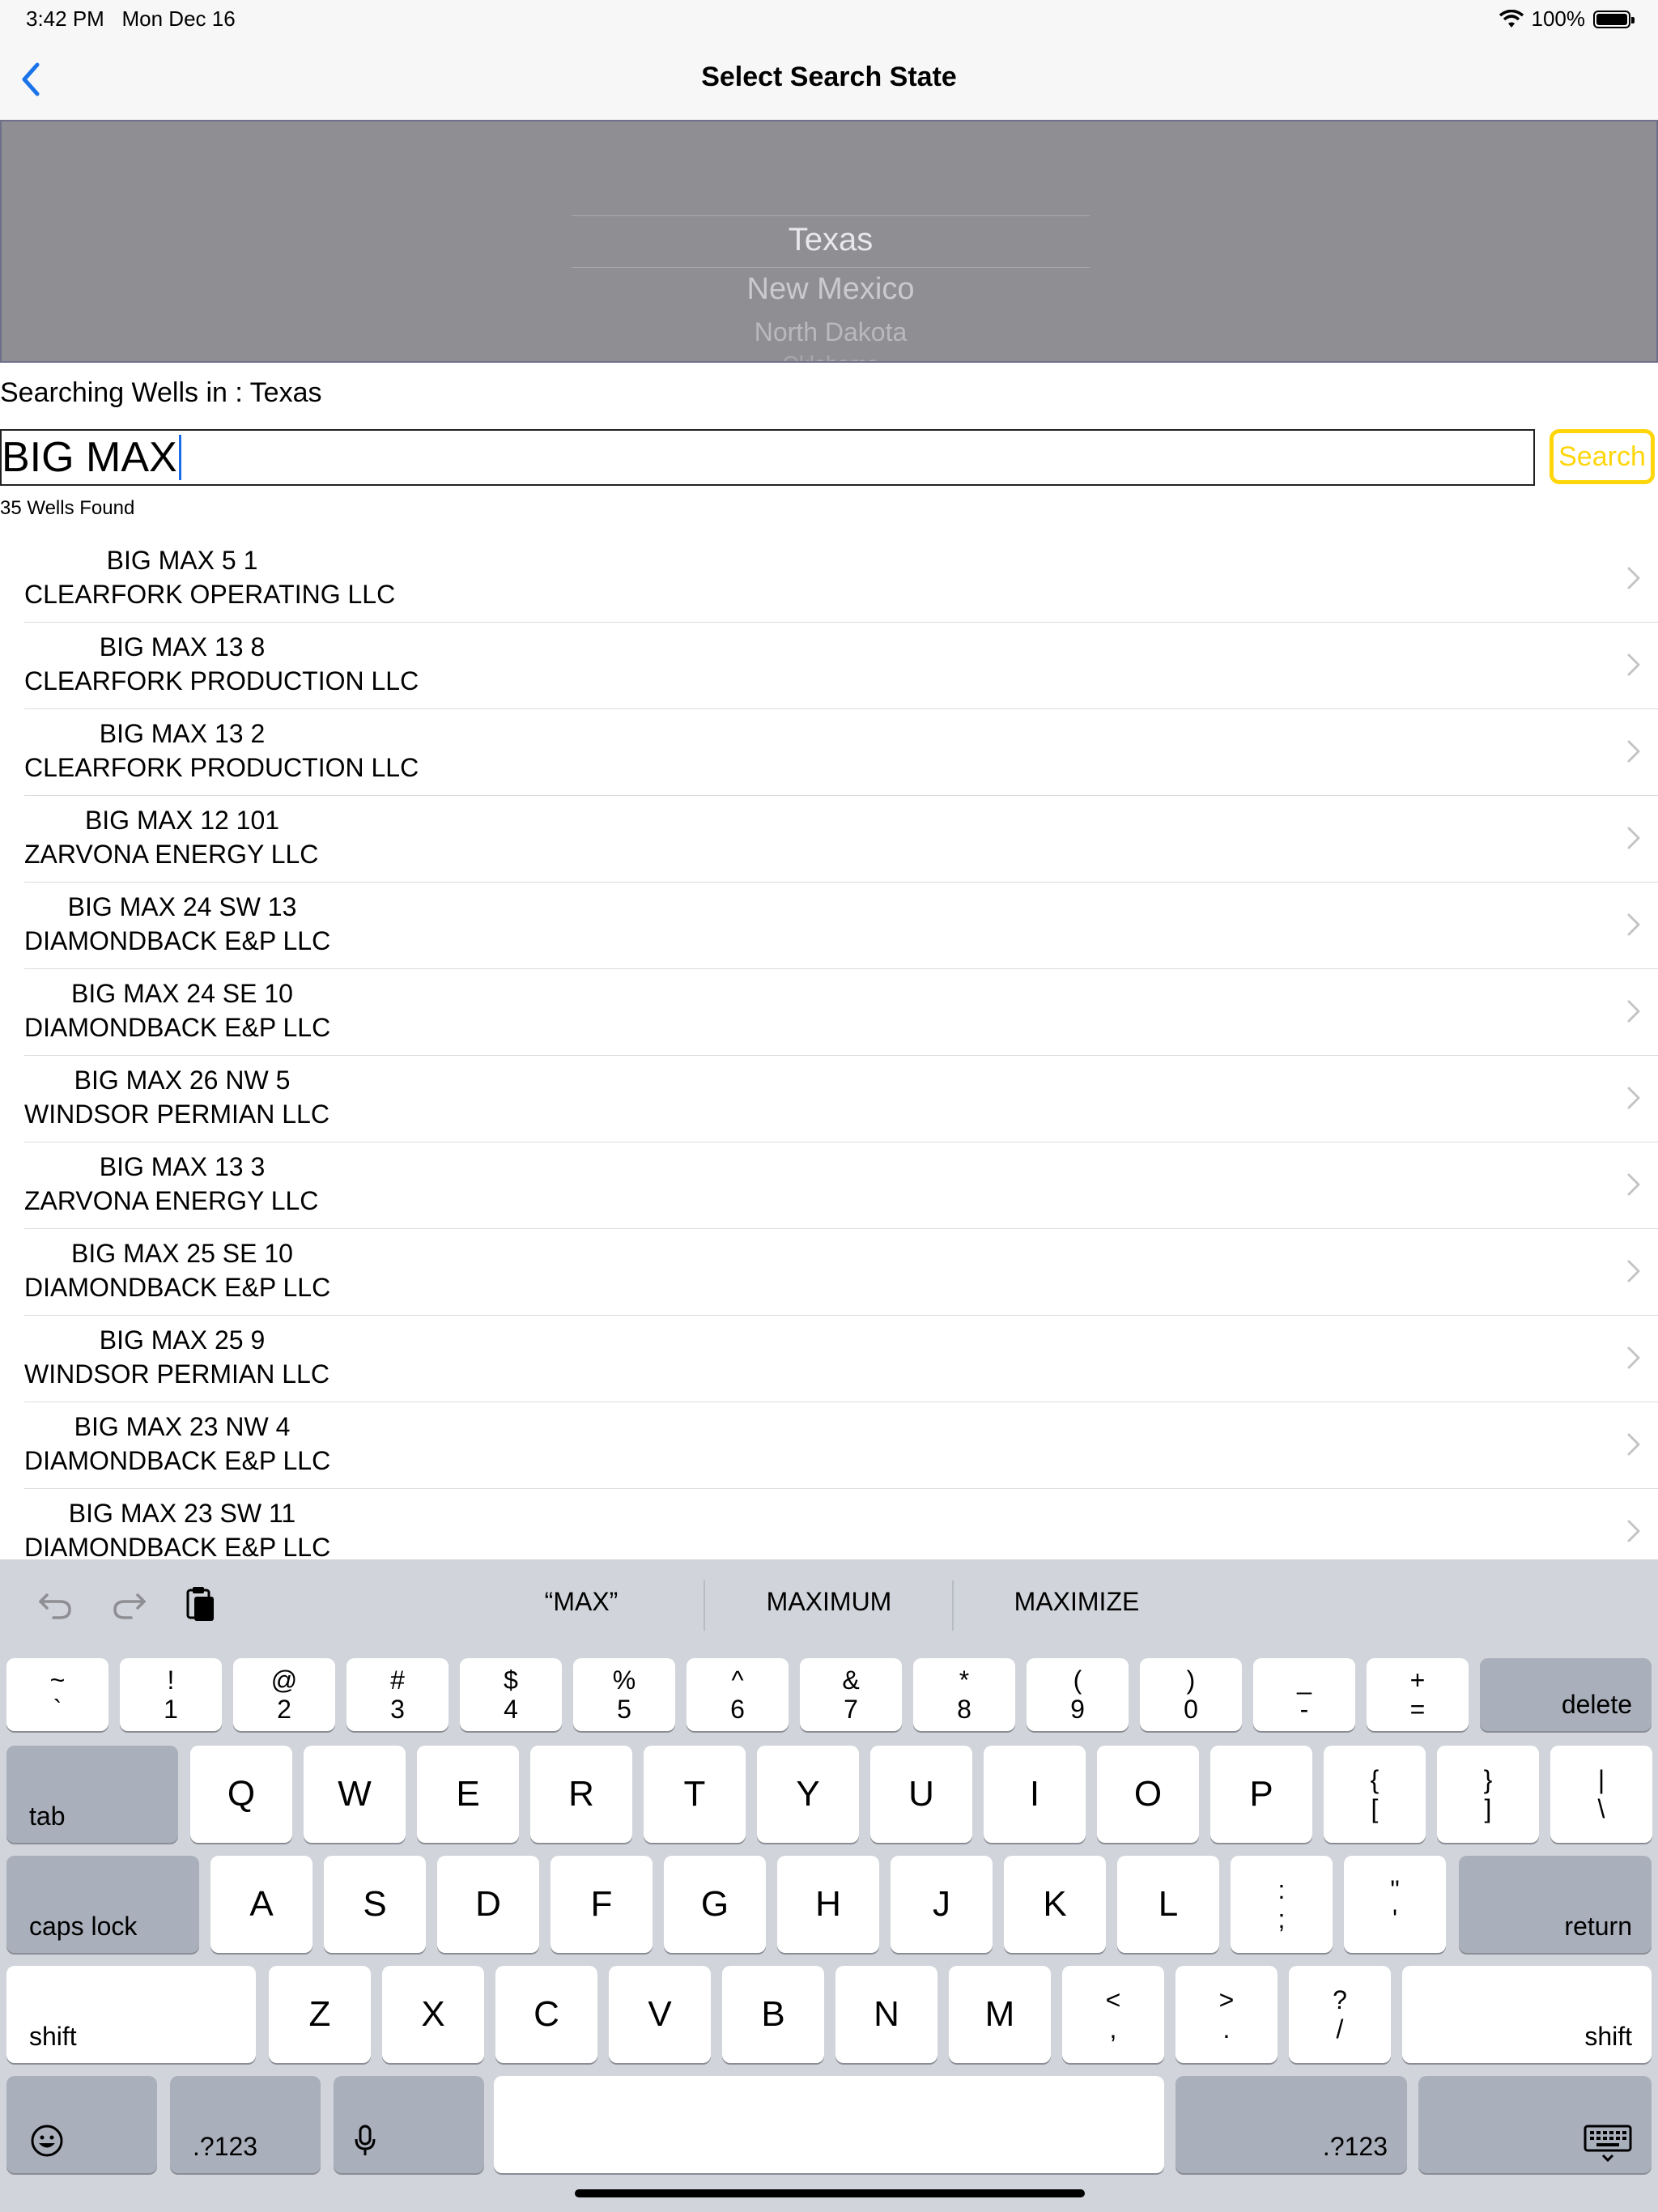 The width and height of the screenshot is (1658, 2212). Describe the element at coordinates (355, 1795) in the screenshot. I see `key-w: W` at that location.